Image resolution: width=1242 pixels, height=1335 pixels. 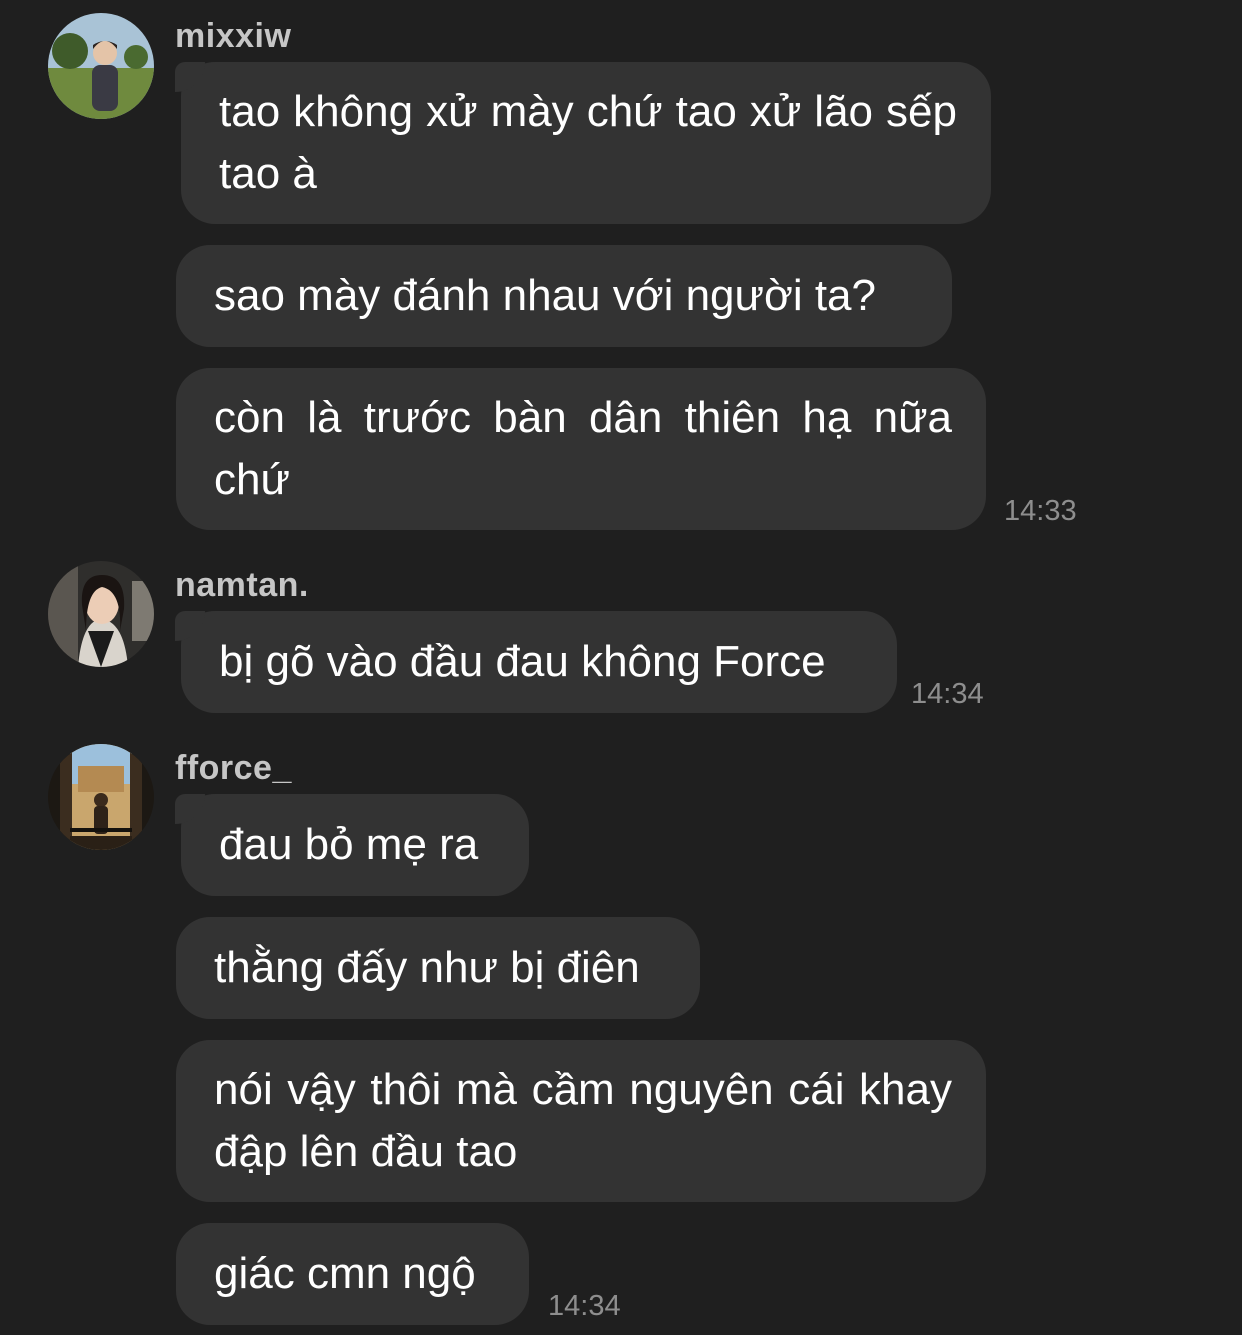 I want to click on sender-name: mixxiw, so click(x=233, y=36).